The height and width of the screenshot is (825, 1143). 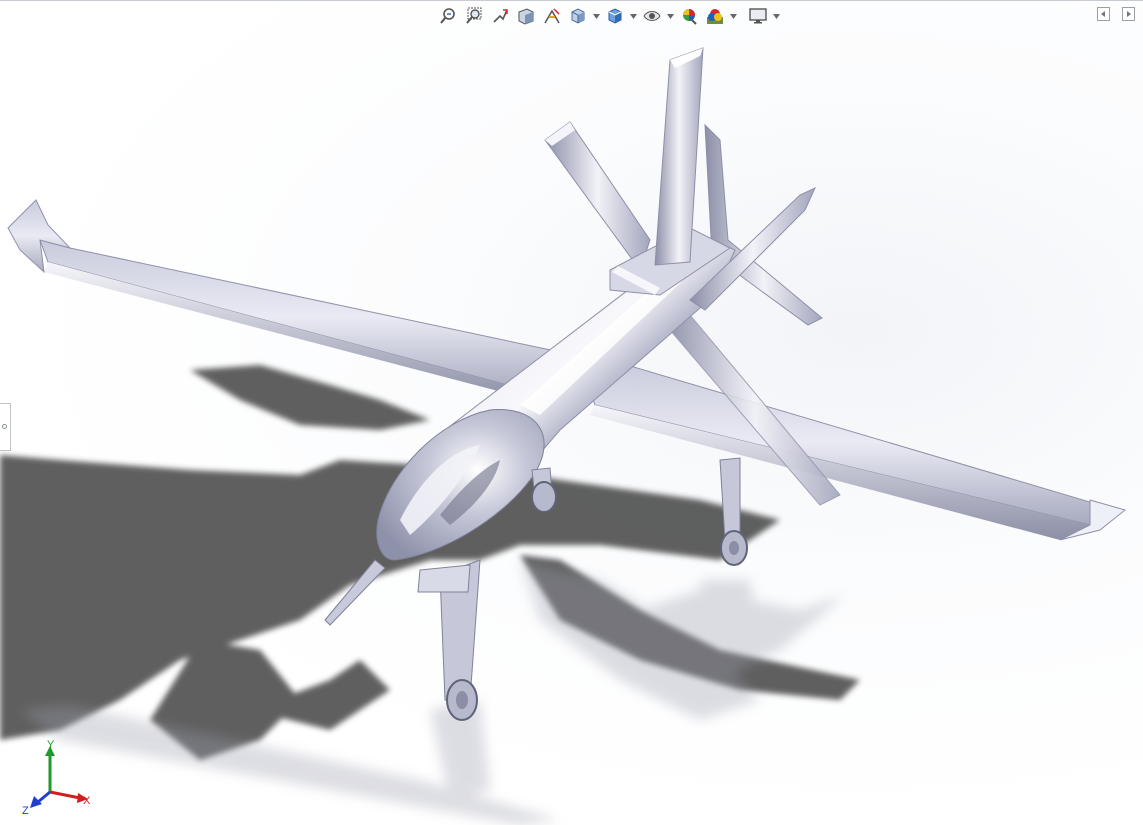 What do you see at coordinates (526, 16) in the screenshot?
I see `section-view-icon` at bounding box center [526, 16].